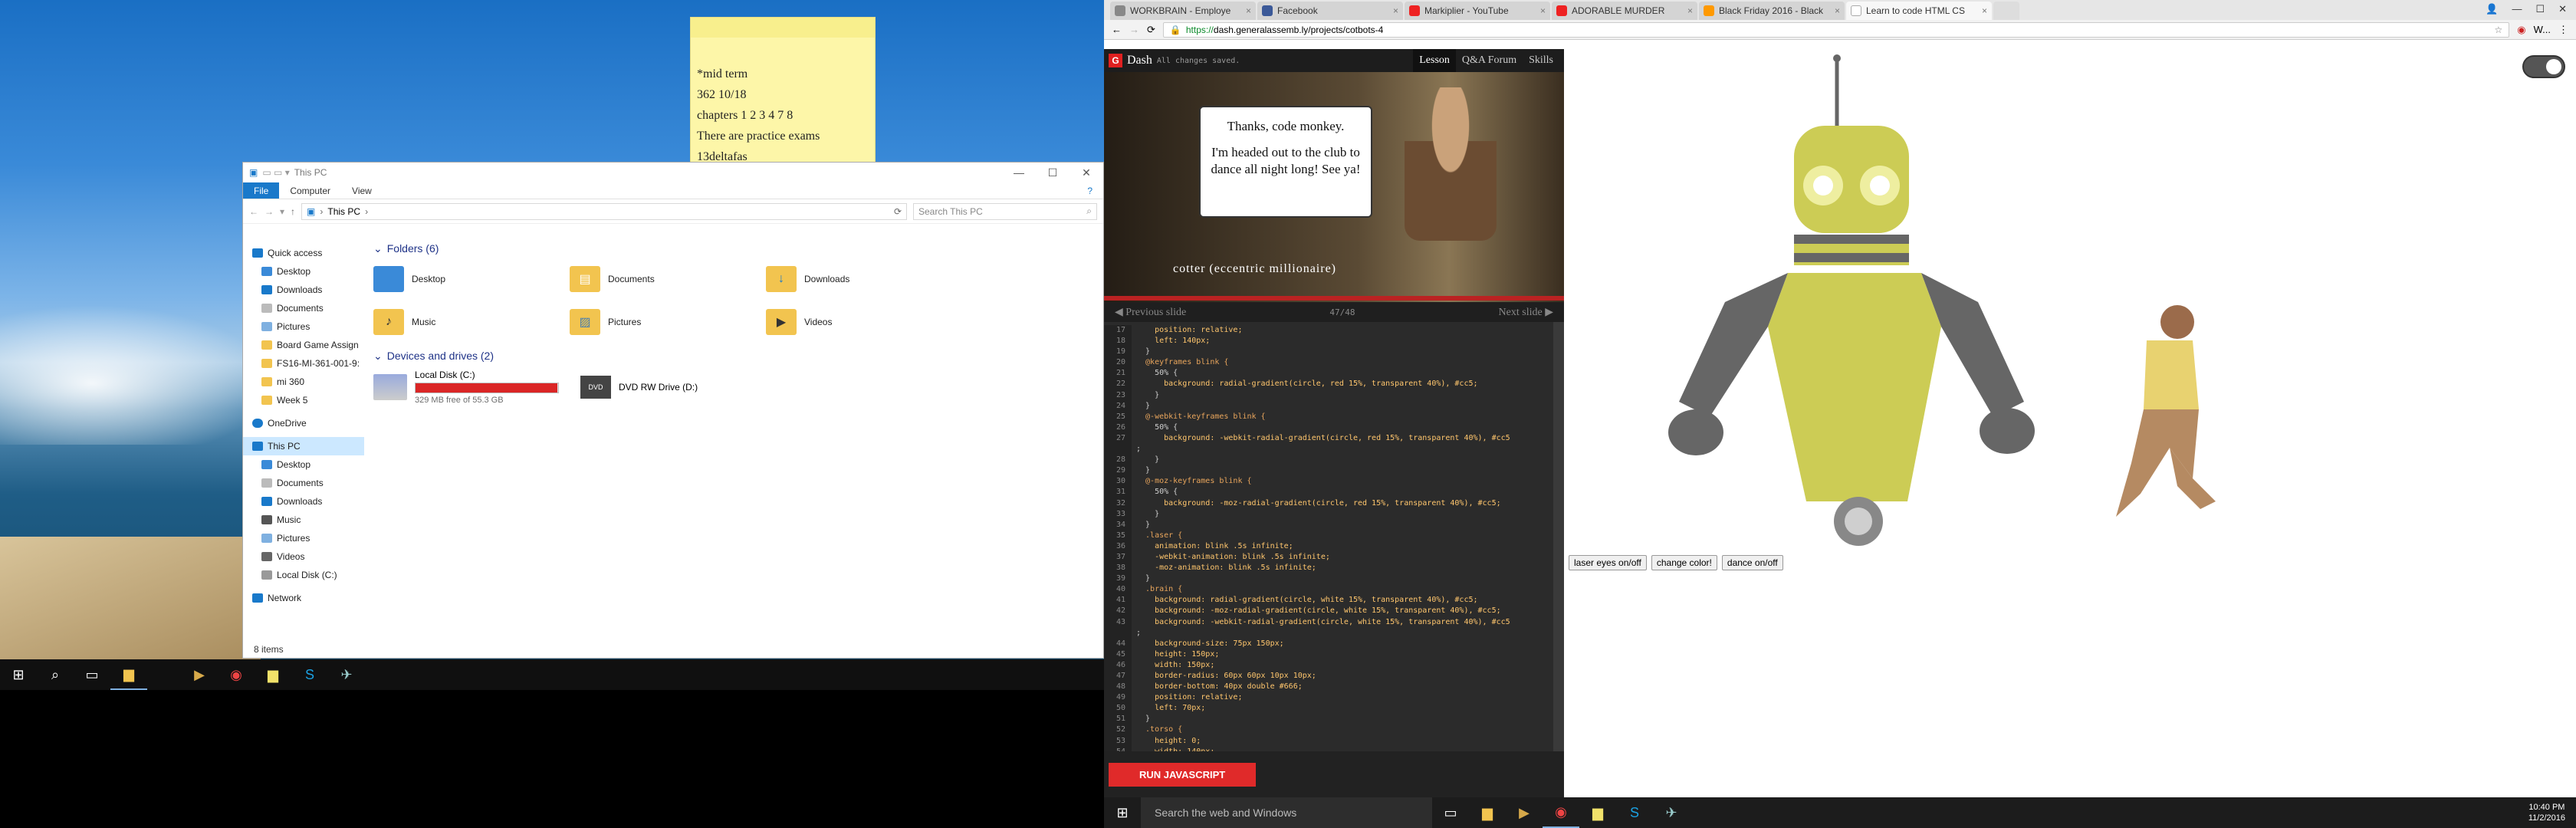 Image resolution: width=2576 pixels, height=828 pixels. Describe the element at coordinates (864, 279) in the screenshot. I see `folder-downloads: ↓ Downloads` at that location.